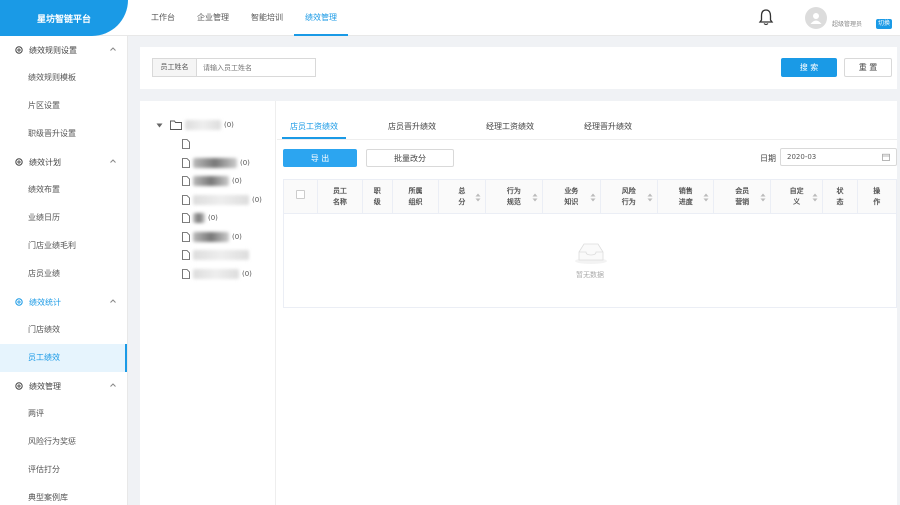 This screenshot has width=900, height=505. Describe the element at coordinates (229, 125) in the screenshot. I see `tree-root-count: (0)` at that location.